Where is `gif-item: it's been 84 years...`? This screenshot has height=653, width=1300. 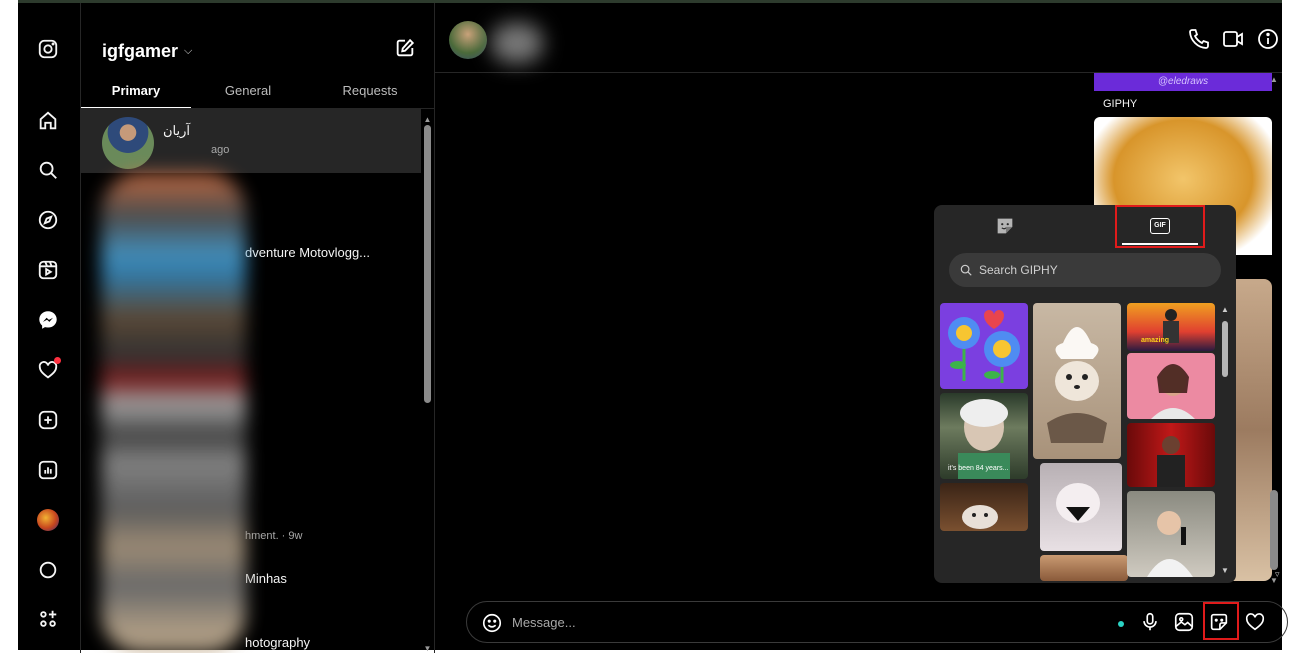 gif-item: it's been 84 years... is located at coordinates (984, 436).